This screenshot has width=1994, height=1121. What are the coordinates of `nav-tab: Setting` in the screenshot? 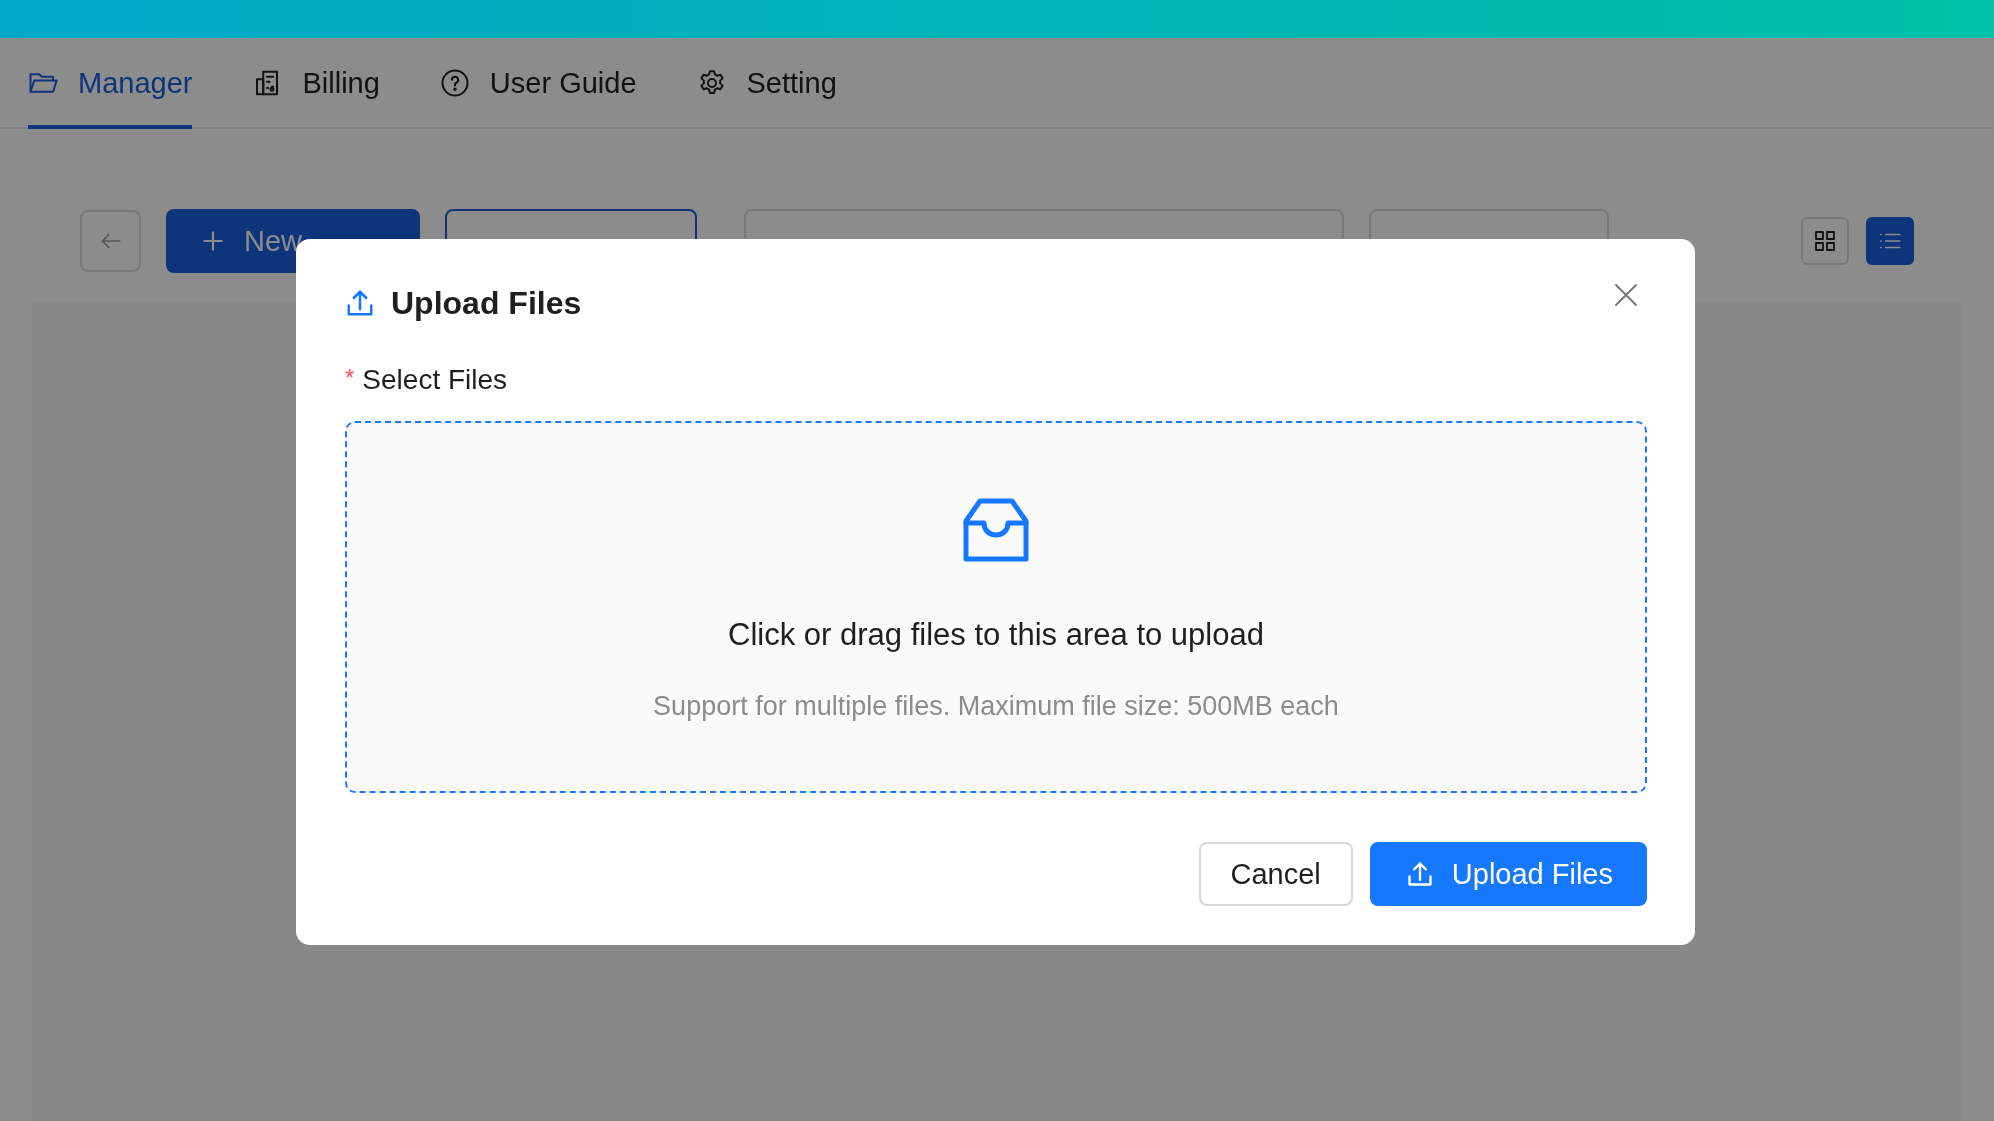 It's located at (766, 85).